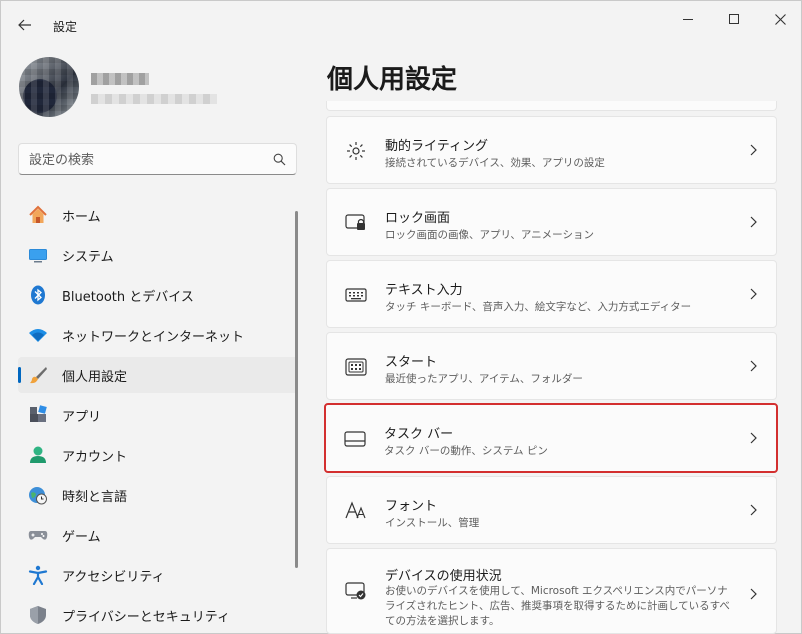 The width and height of the screenshot is (802, 634). I want to click on person-icon, so click(38, 455).